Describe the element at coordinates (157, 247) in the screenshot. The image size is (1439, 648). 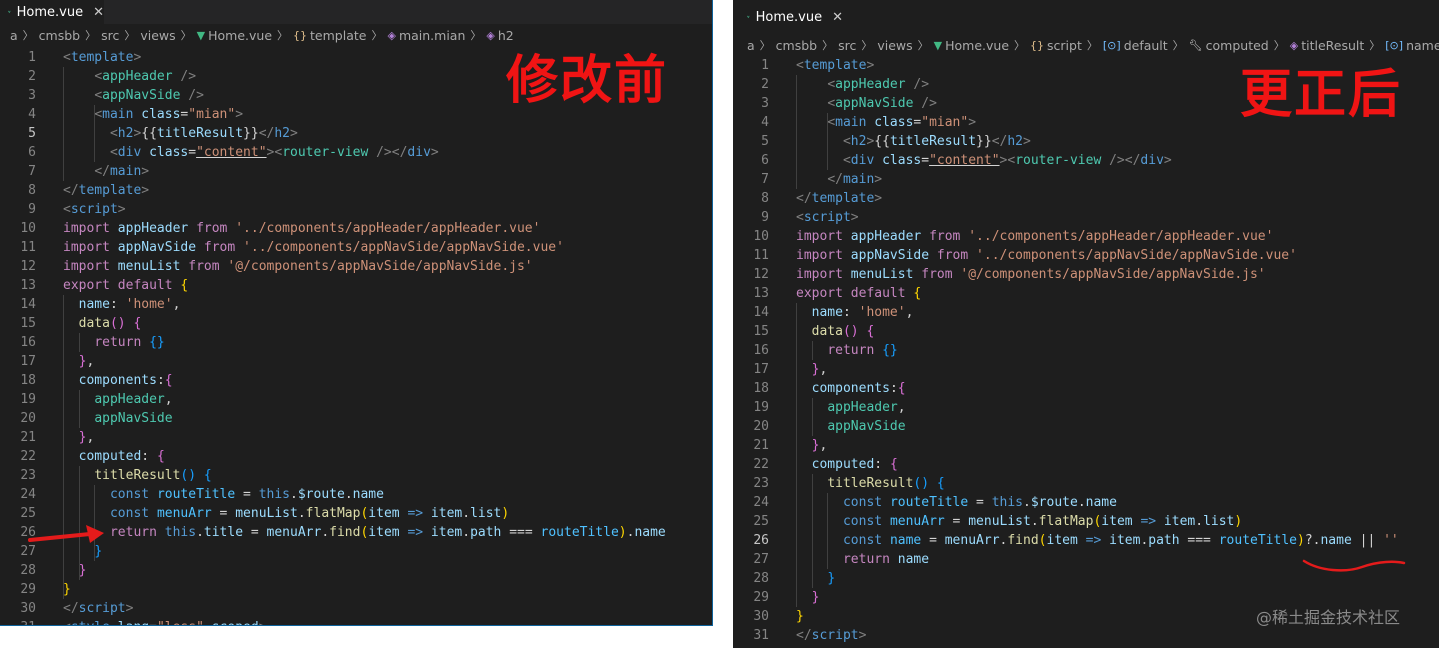
I see `code-token: appNavSide` at that location.